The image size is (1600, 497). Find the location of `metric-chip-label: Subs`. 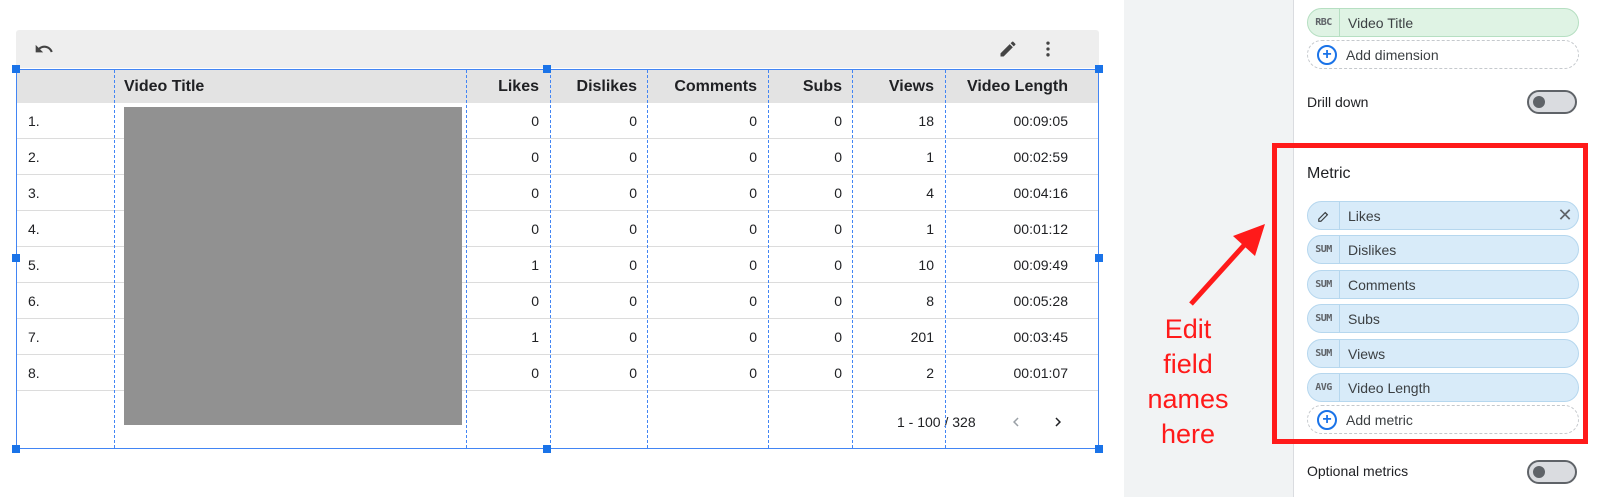

metric-chip-label: Subs is located at coordinates (1364, 318).